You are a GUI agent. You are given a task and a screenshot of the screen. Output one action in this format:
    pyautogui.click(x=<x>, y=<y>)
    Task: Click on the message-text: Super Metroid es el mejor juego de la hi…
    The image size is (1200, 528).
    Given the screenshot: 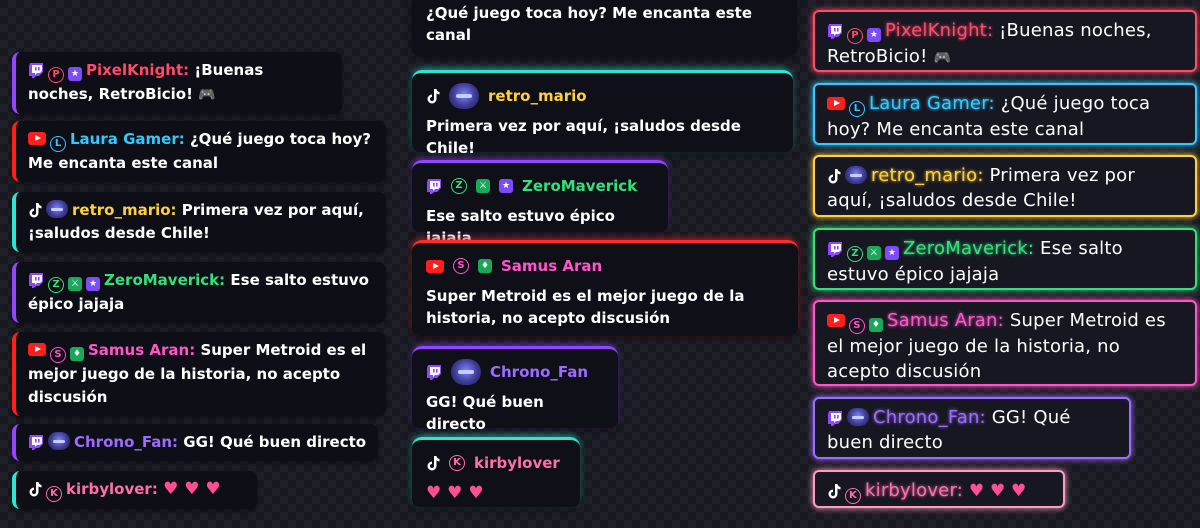 What is the action you would take?
    pyautogui.click(x=585, y=307)
    